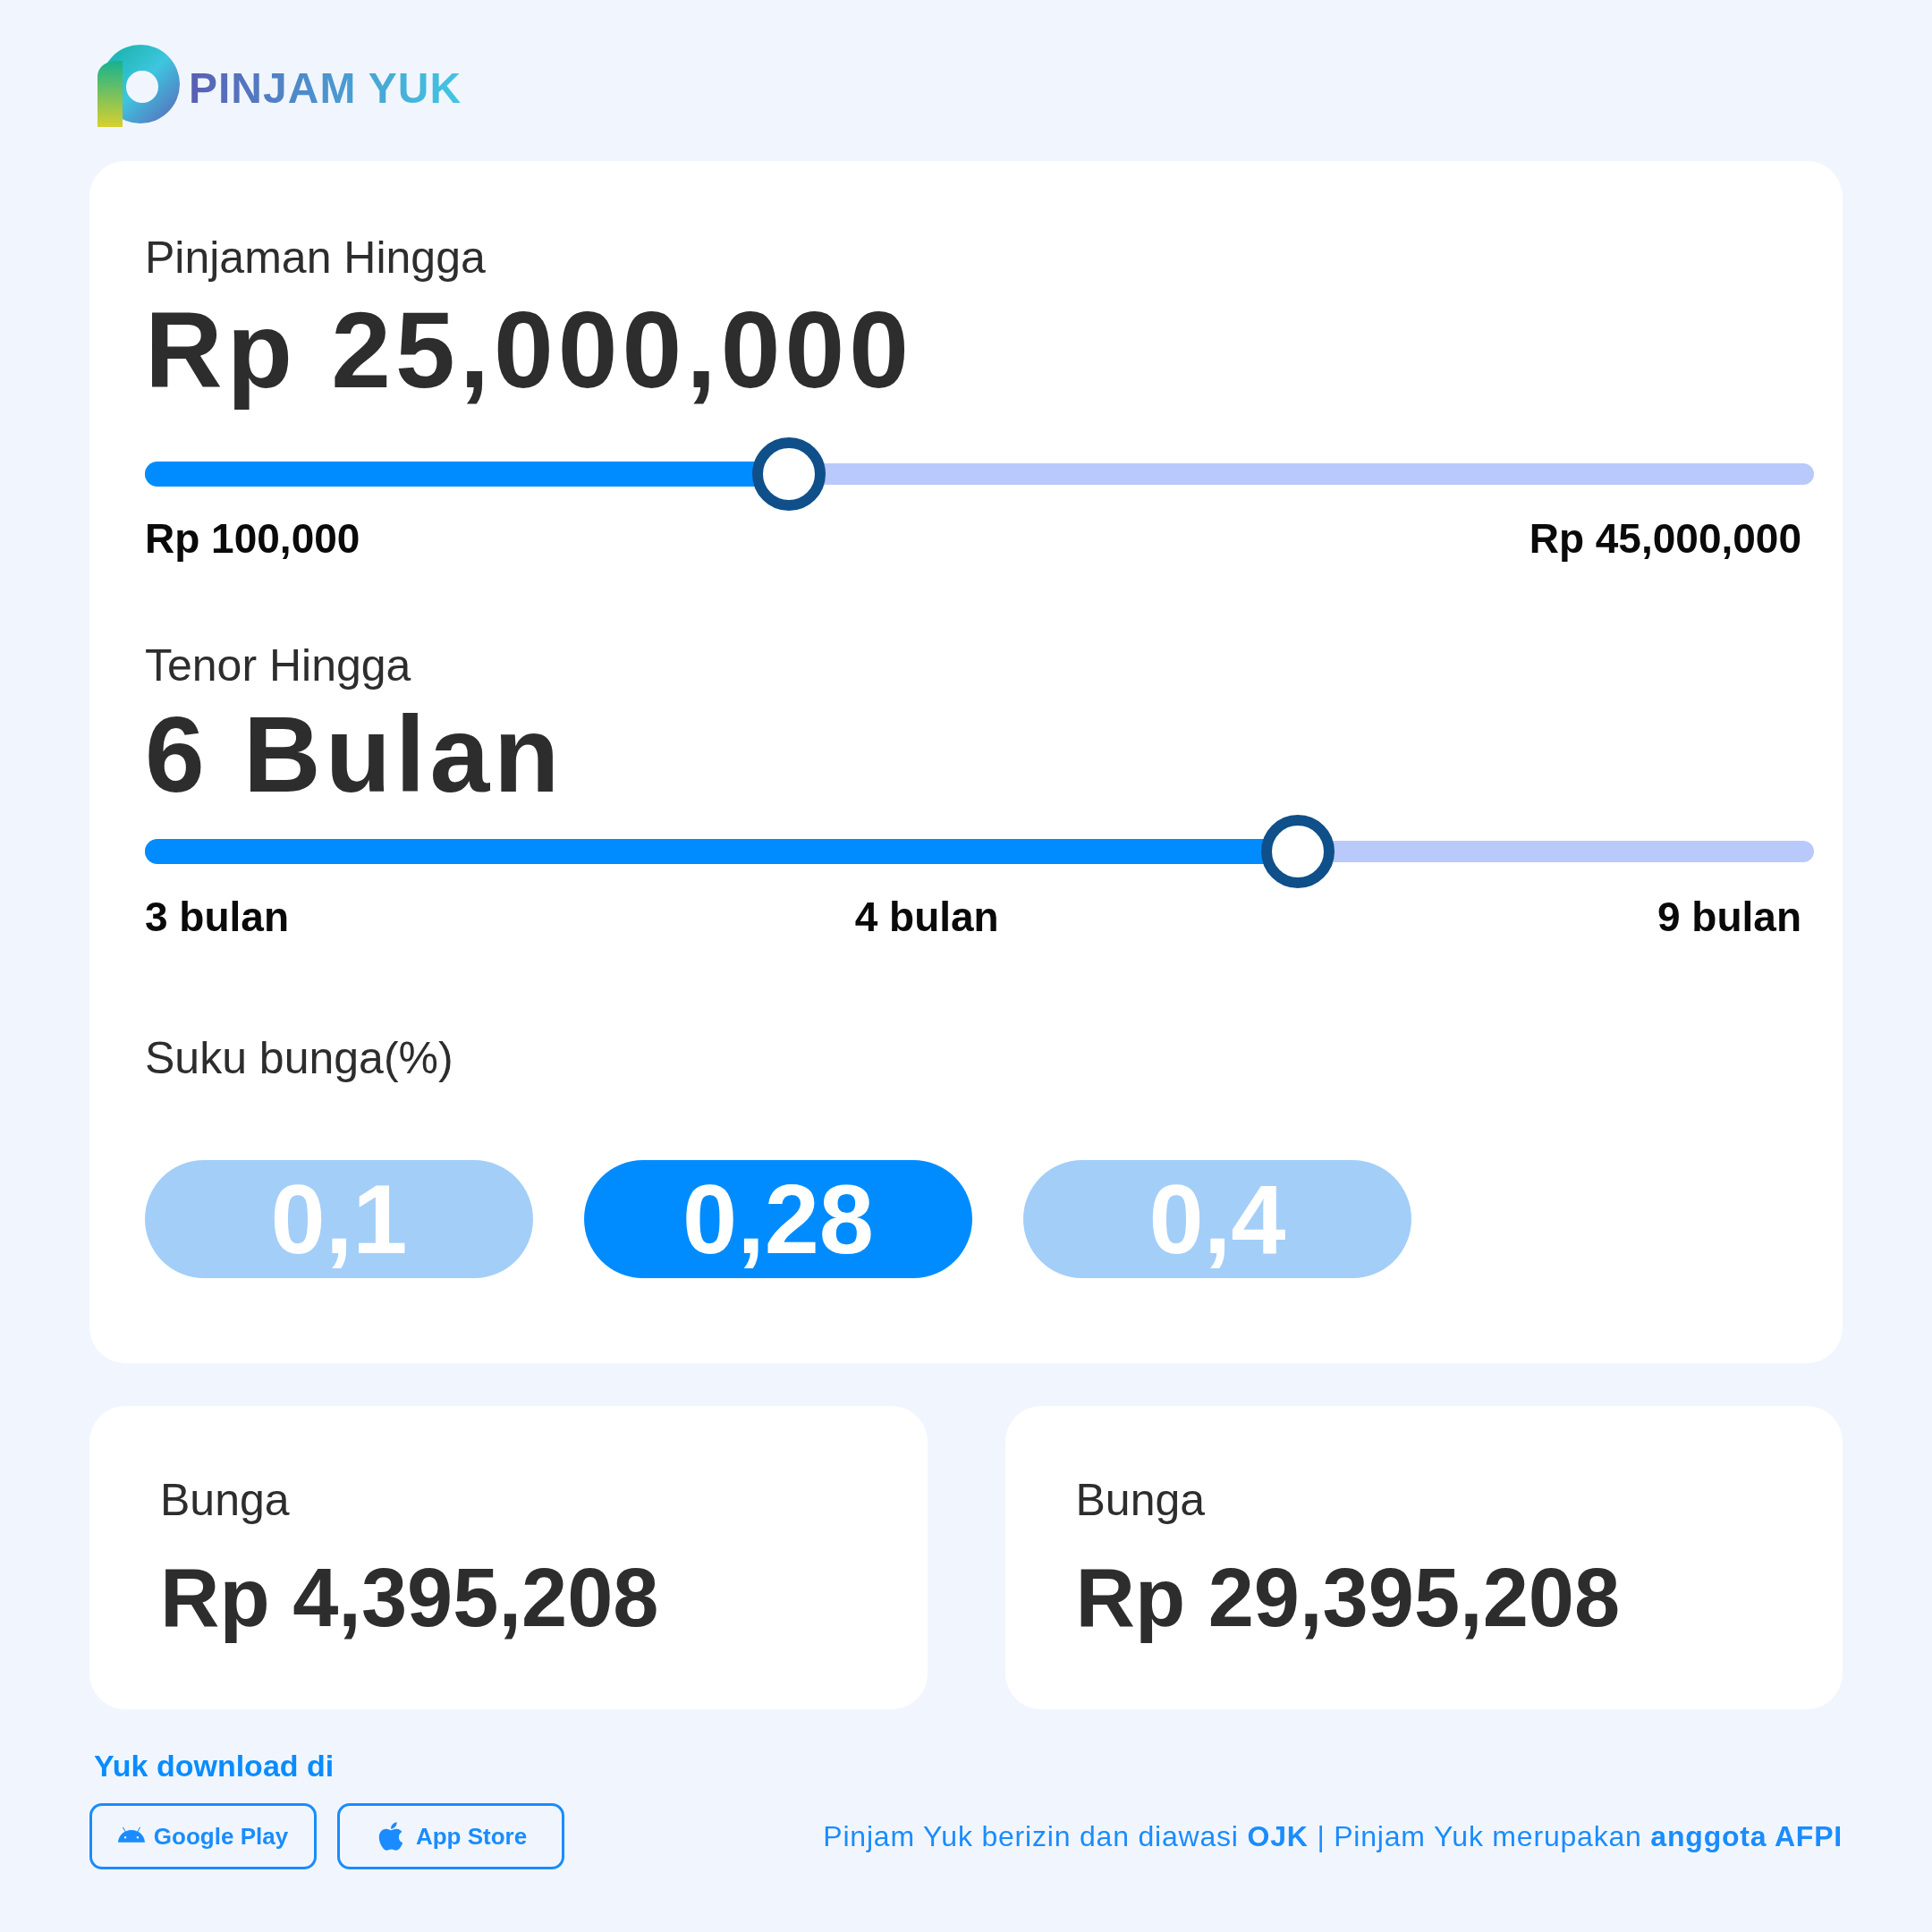  What do you see at coordinates (203, 1836) in the screenshot?
I see `store-button: Google Play` at bounding box center [203, 1836].